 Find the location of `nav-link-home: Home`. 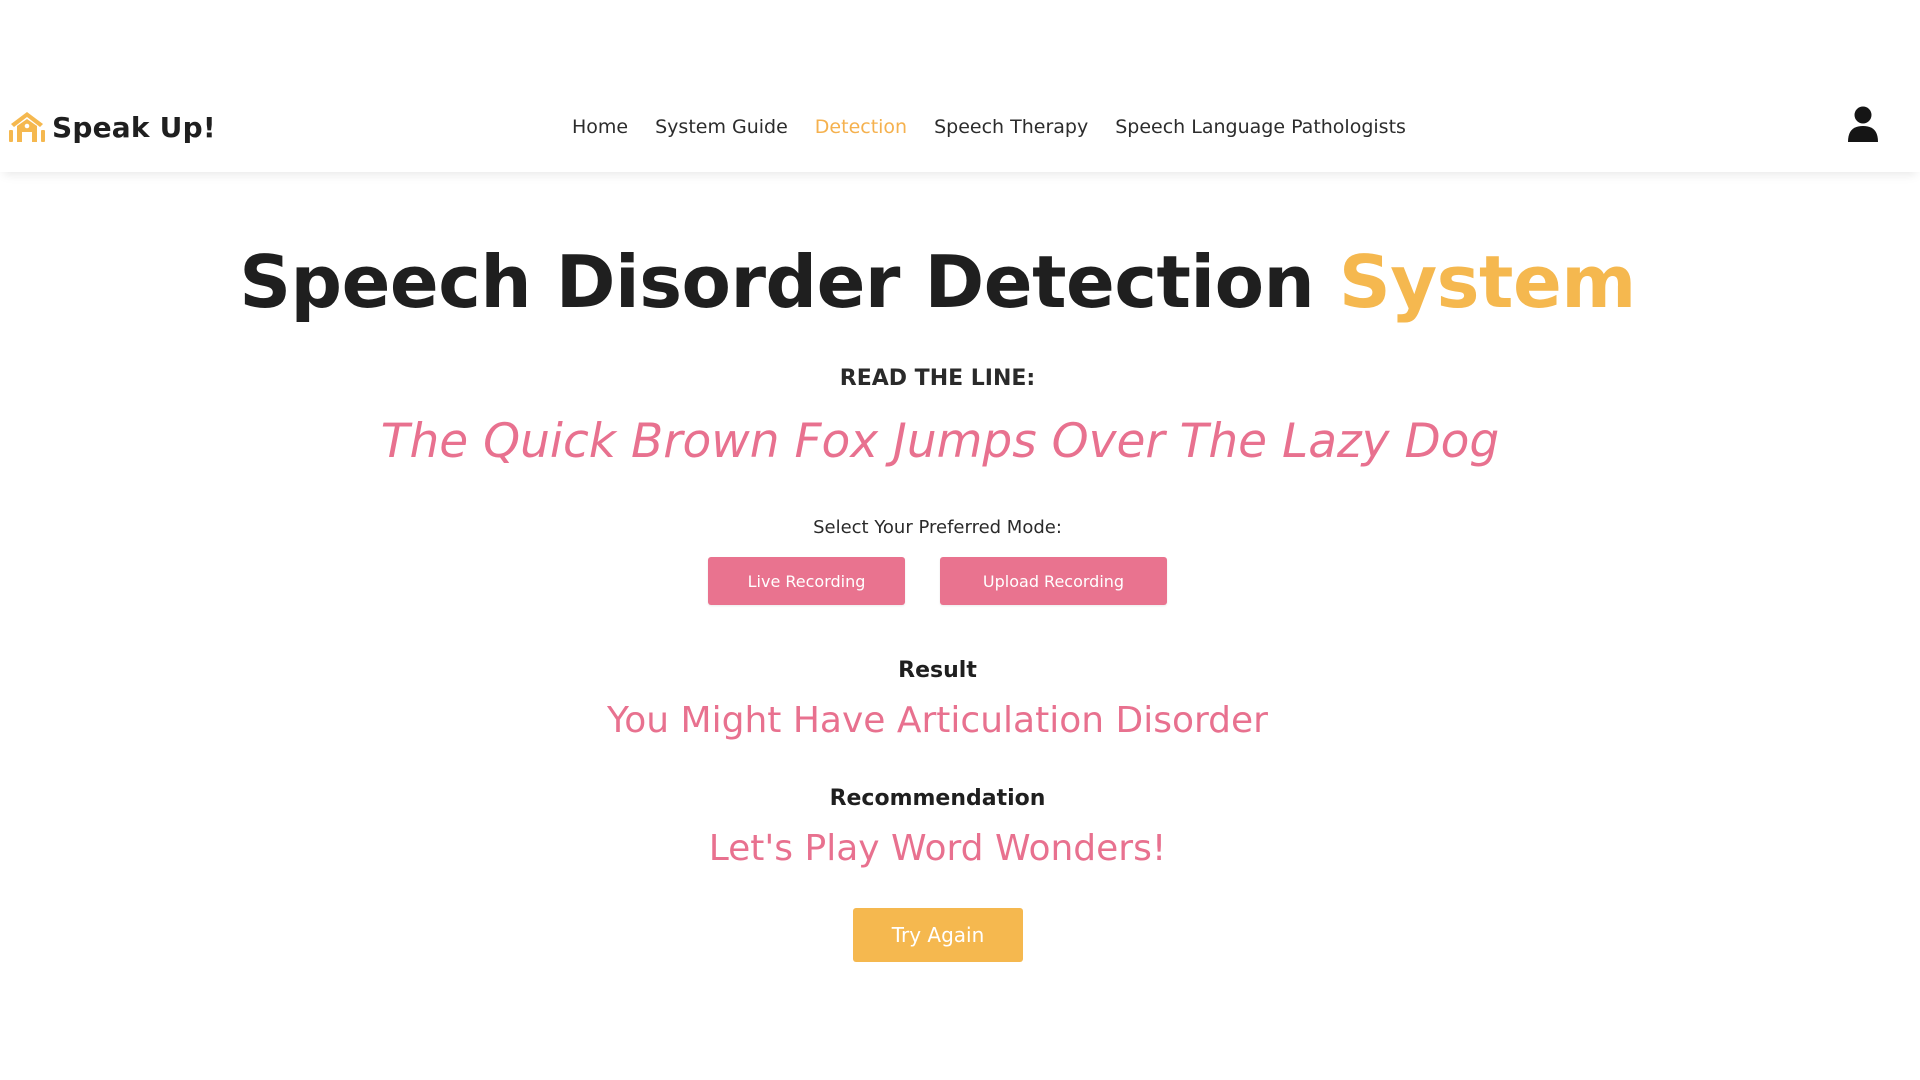

nav-link-home: Home is located at coordinates (600, 127).